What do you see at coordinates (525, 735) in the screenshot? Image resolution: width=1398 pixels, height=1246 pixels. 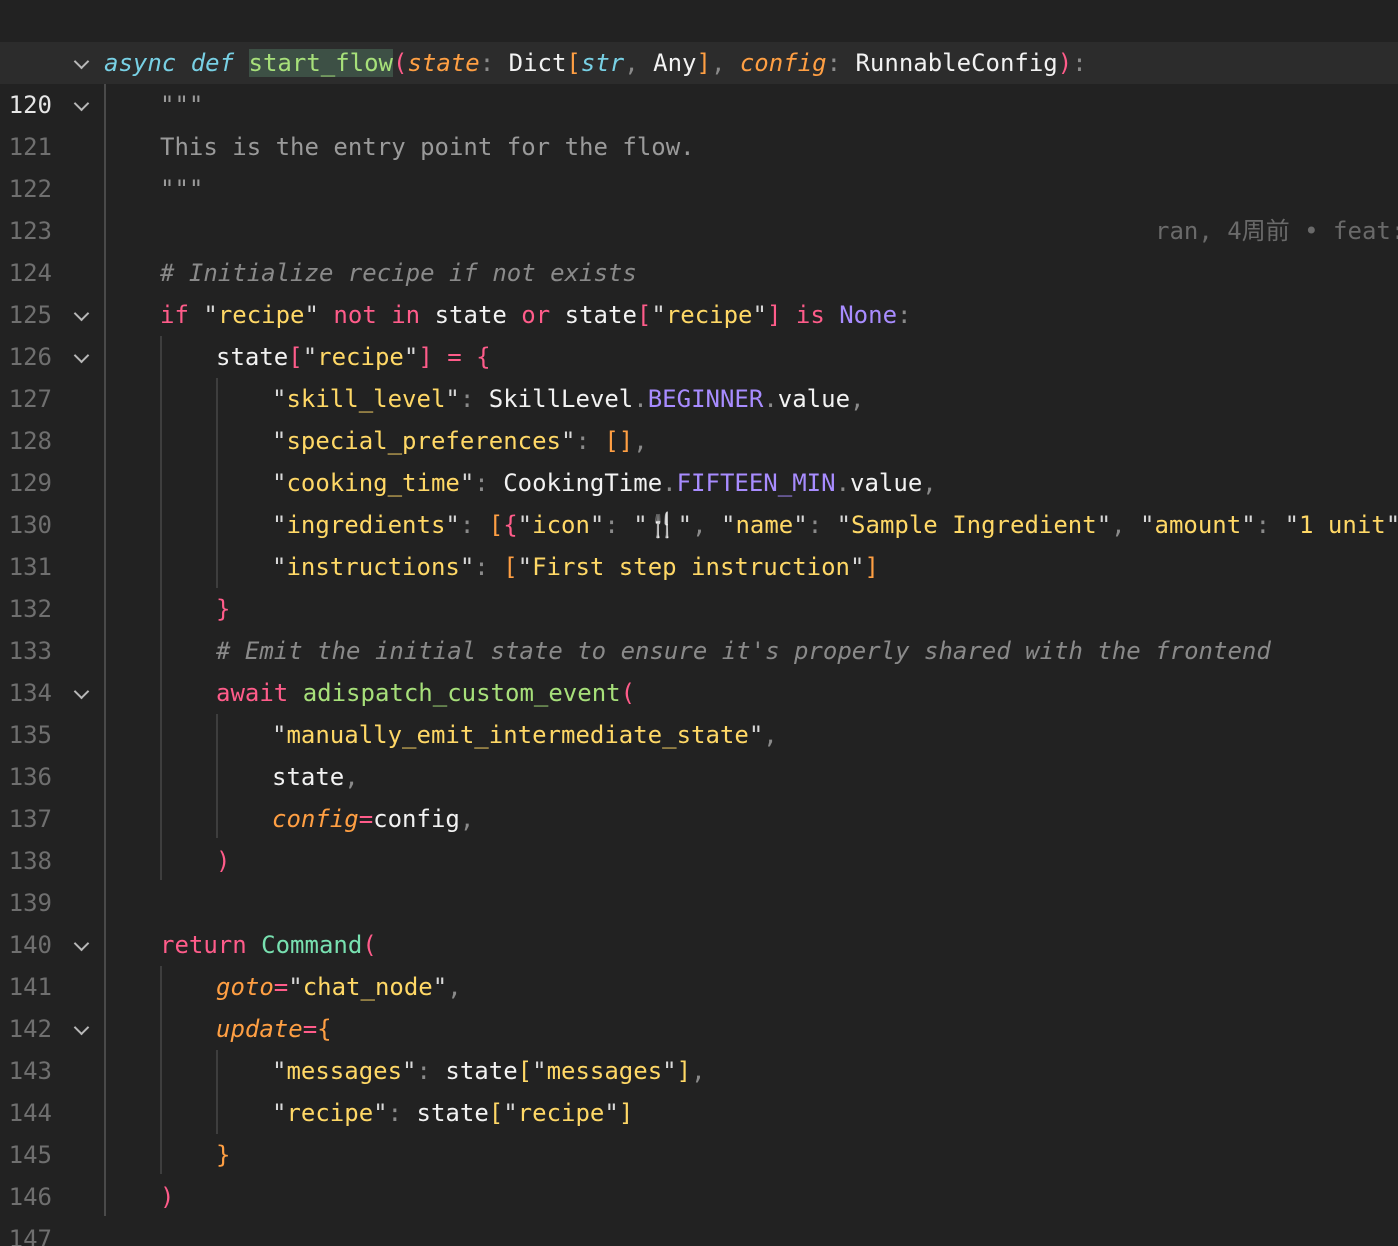 I see `code-text: "manually_emit_intermediate_state",` at bounding box center [525, 735].